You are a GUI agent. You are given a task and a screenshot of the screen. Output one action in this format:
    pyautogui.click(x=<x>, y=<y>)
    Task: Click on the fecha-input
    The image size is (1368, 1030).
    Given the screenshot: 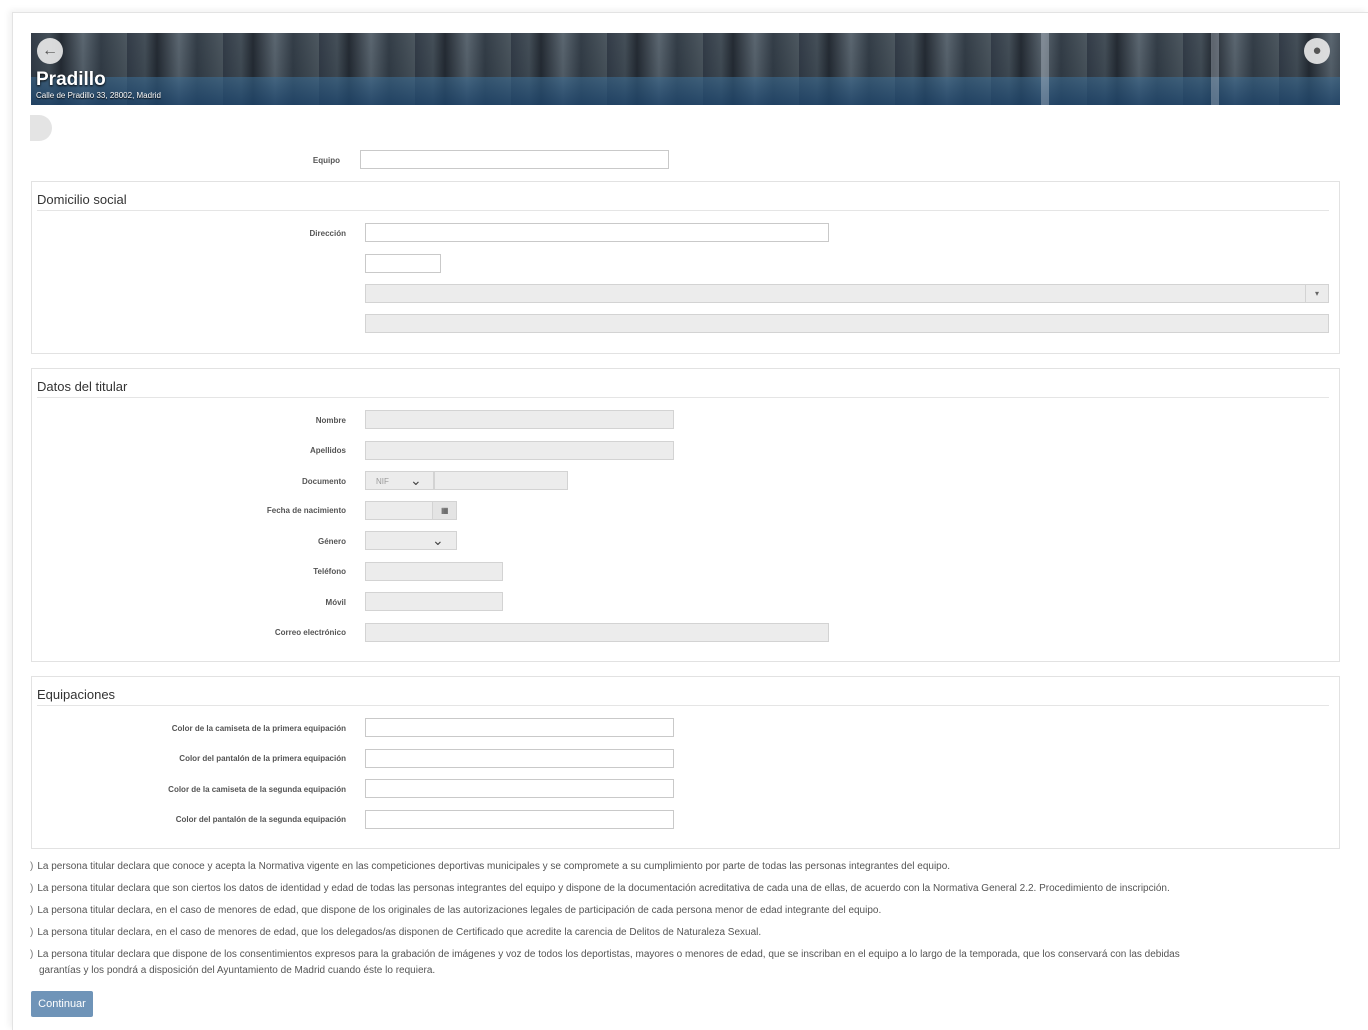 What is the action you would take?
    pyautogui.click(x=399, y=510)
    